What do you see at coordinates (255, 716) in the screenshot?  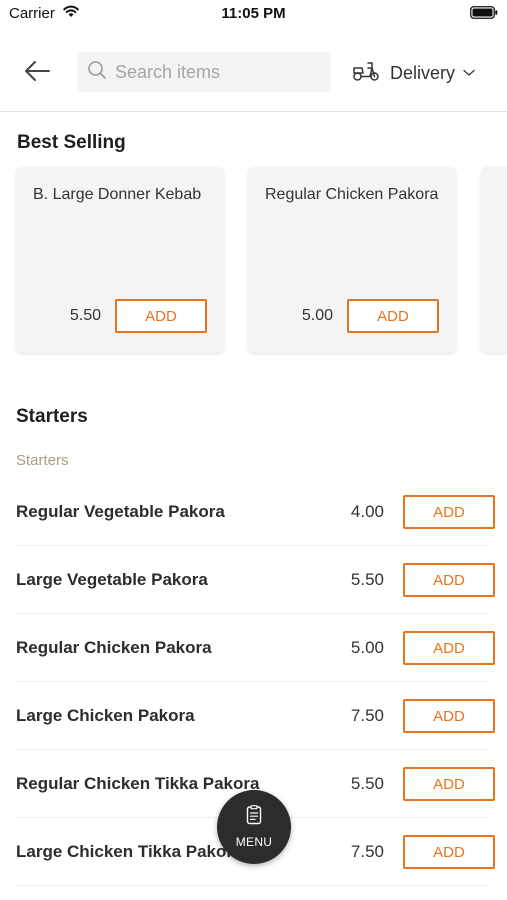 I see `list-item: Large Chicken Pakora 7.50 ADD` at bounding box center [255, 716].